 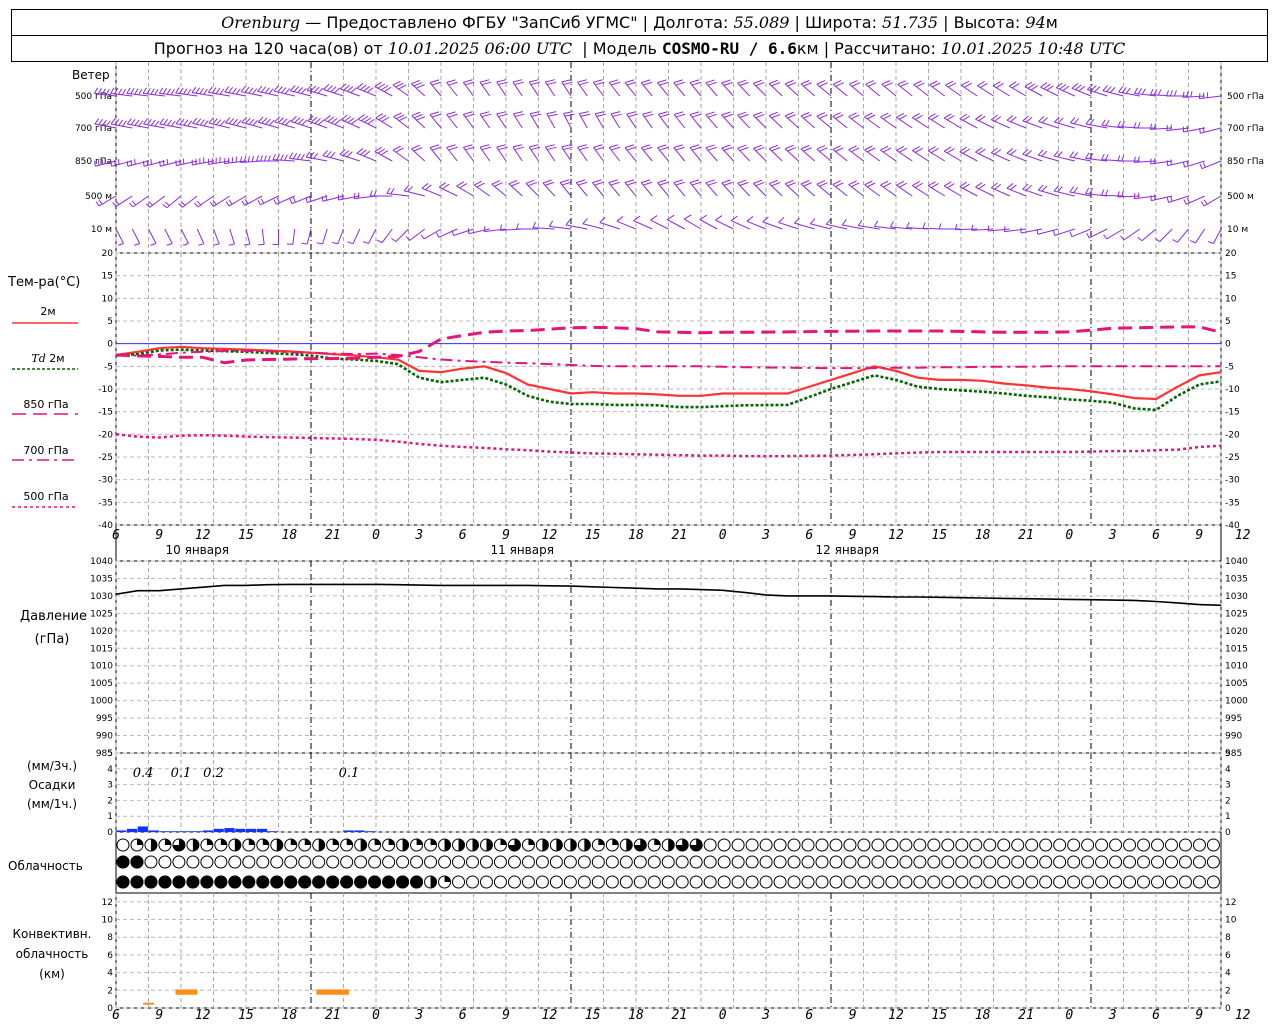 What do you see at coordinates (1026, 535) in the screenshot?
I see `xtick-temp: 21` at bounding box center [1026, 535].